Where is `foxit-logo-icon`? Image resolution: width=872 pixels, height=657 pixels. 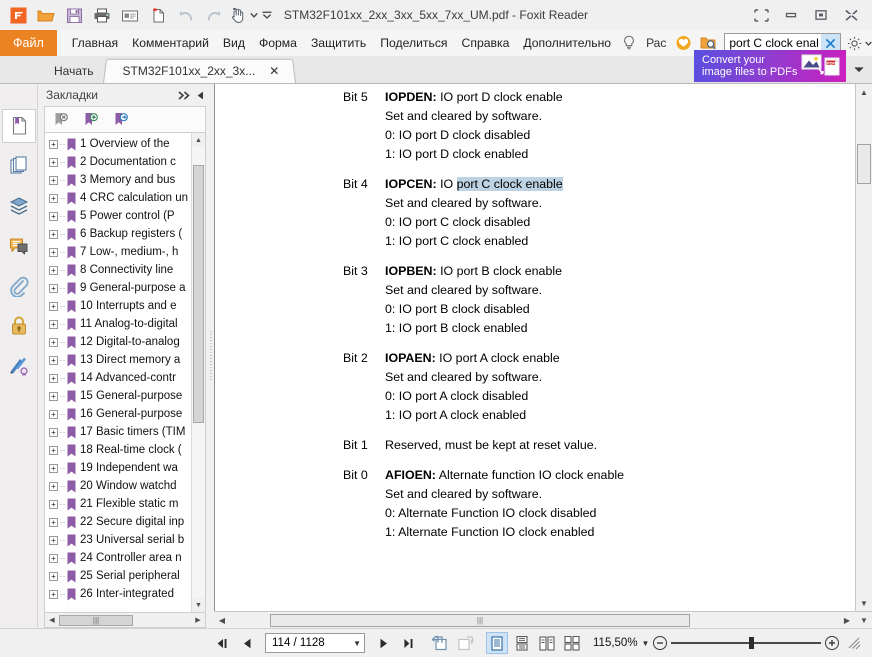 foxit-logo-icon is located at coordinates (18, 15).